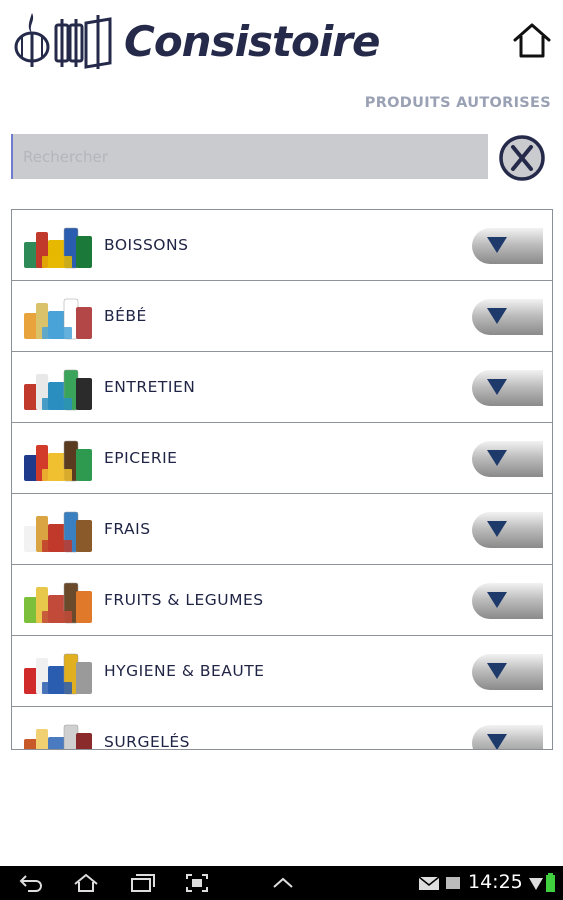 This screenshot has height=900, width=563. What do you see at coordinates (58, 674) in the screenshot?
I see `hygiene-thumbnail` at bounding box center [58, 674].